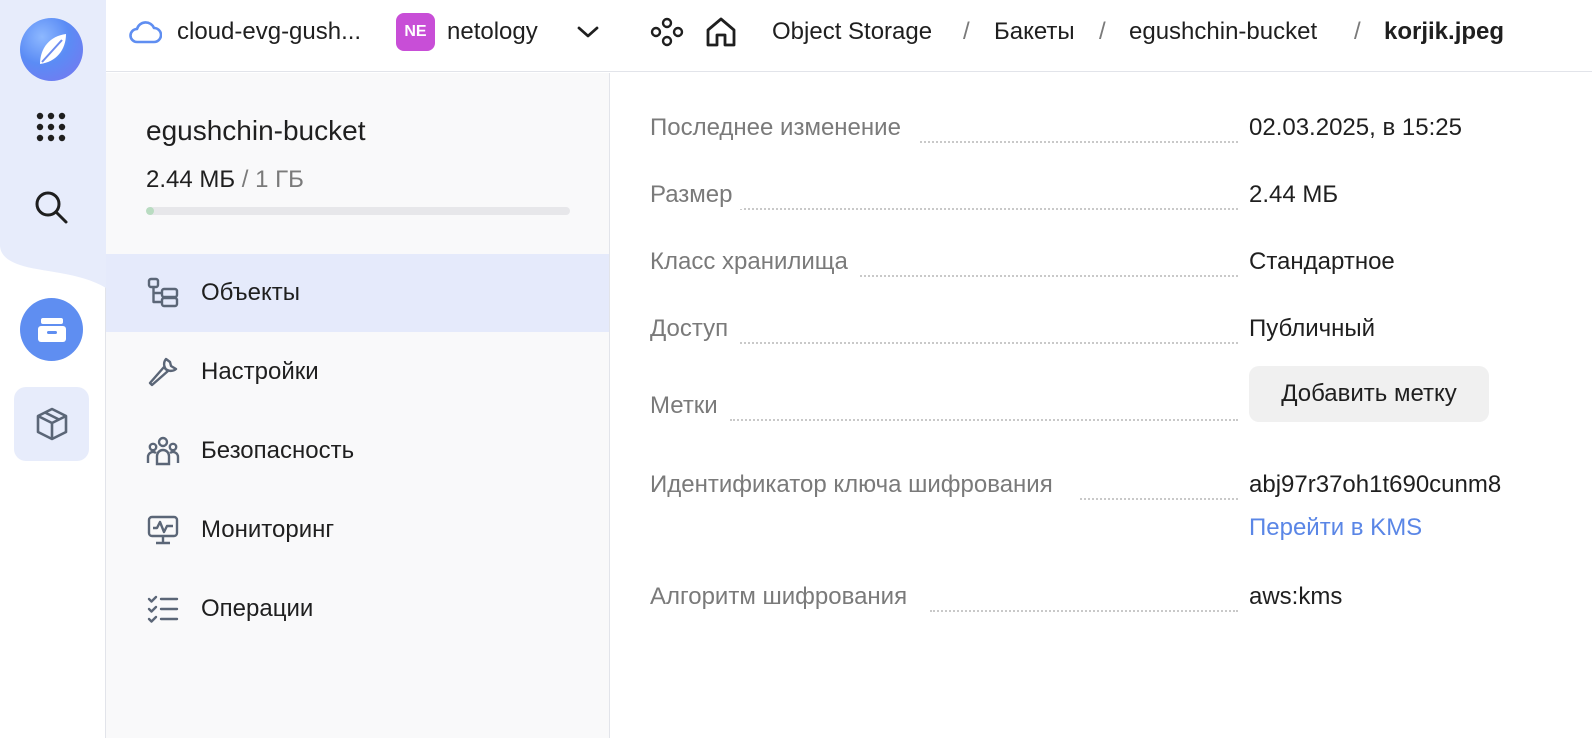 The image size is (1592, 738). I want to click on breadcrumb-bucket: egushchin-bucket, so click(1223, 32).